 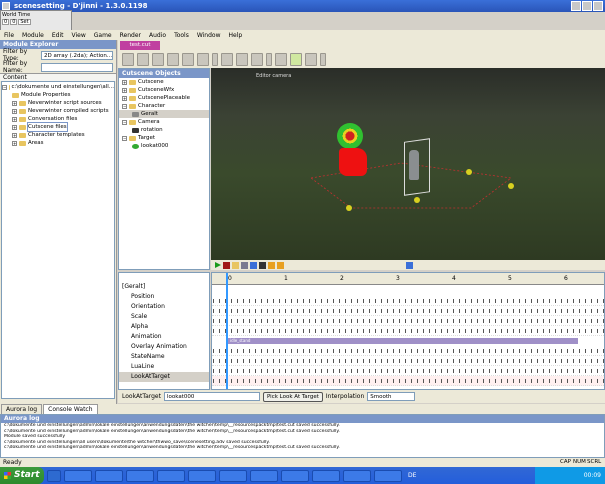 I want to click on tab-aurora-log: Aurora log, so click(x=22, y=409).